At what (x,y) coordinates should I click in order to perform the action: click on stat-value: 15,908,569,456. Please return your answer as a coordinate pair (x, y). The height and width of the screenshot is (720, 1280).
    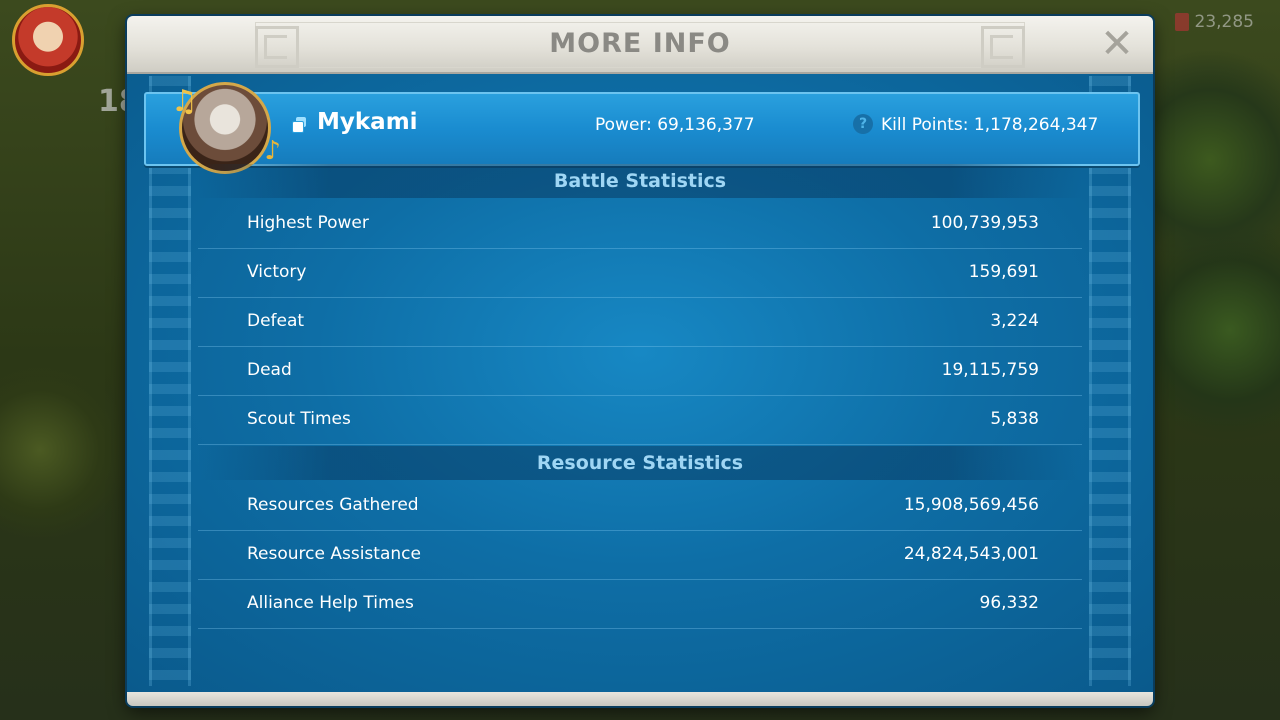
    Looking at the image, I should click on (971, 505).